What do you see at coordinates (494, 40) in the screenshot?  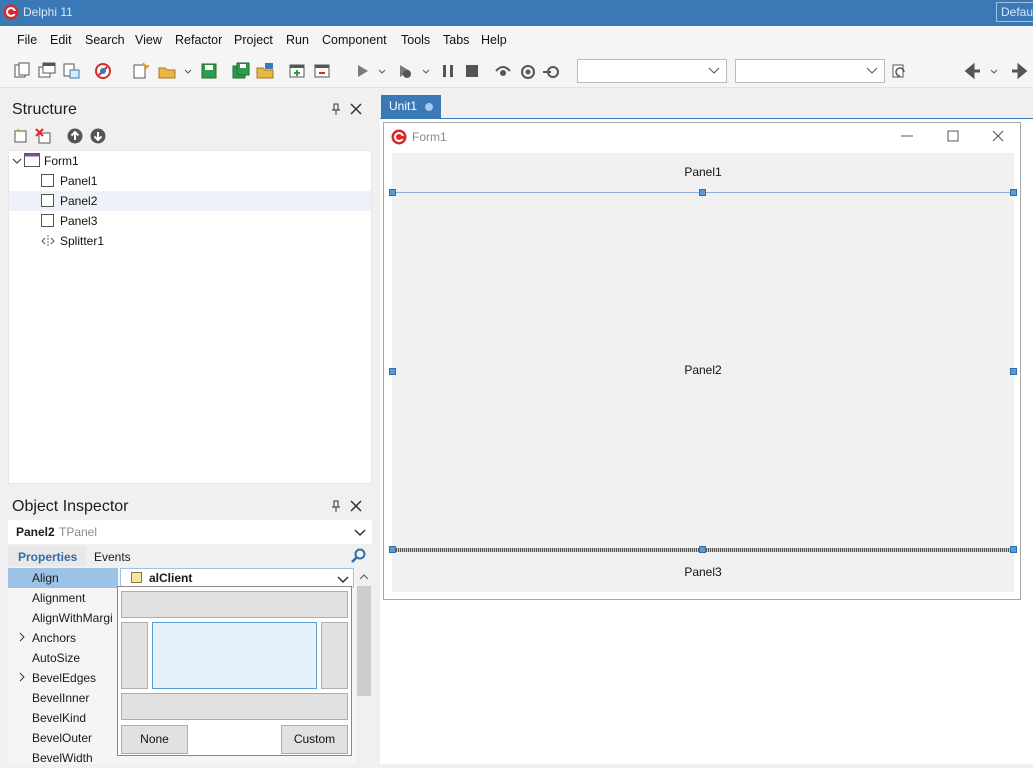 I see `menu-help: Help` at bounding box center [494, 40].